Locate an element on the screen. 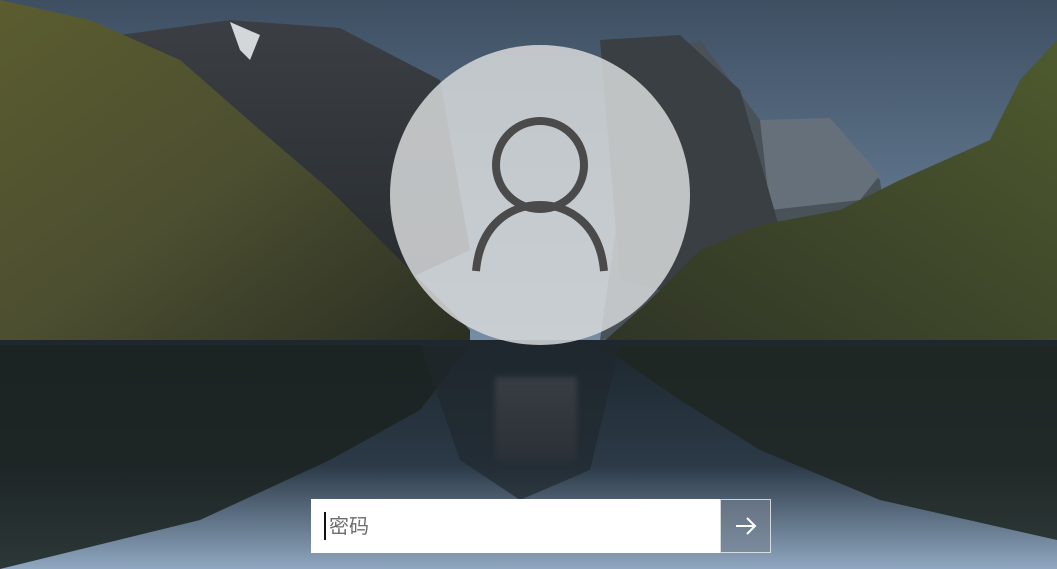  password-box is located at coordinates (541, 526).